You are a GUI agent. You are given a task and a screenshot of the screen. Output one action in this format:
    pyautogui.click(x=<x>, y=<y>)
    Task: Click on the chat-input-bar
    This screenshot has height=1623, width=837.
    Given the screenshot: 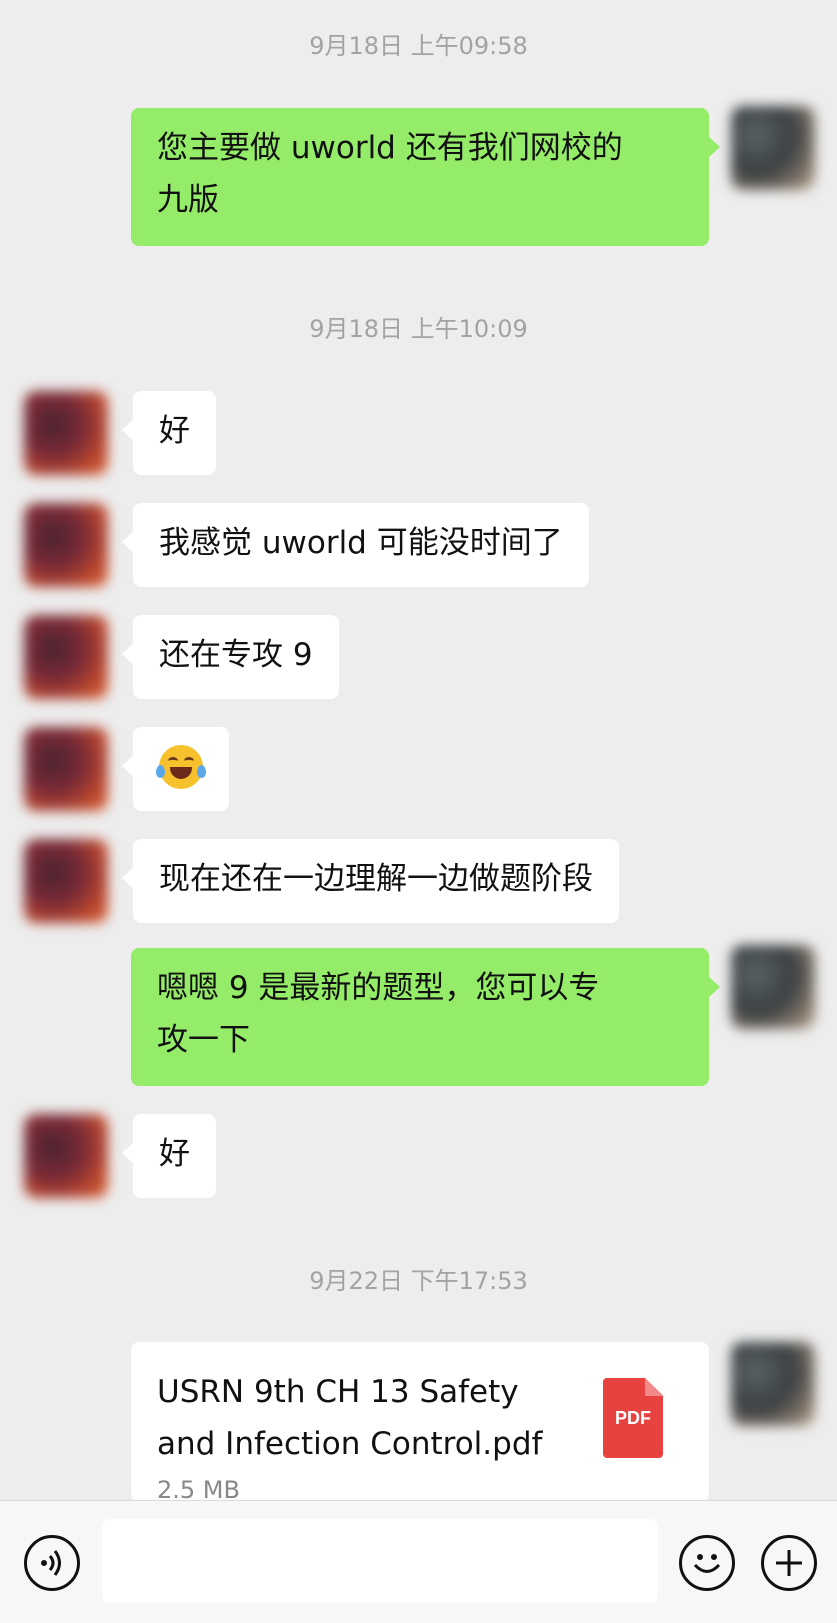 What is the action you would take?
    pyautogui.click(x=418, y=1561)
    